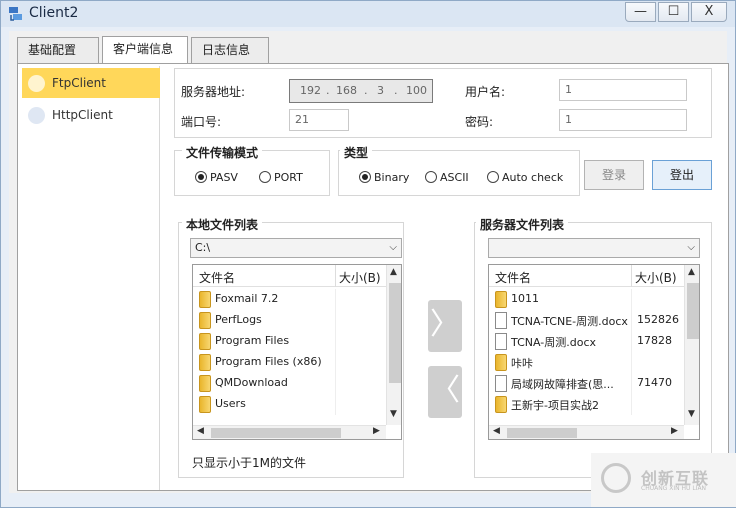  What do you see at coordinates (268, 361) in the screenshot?
I see `file-name: Program Files (x86)` at bounding box center [268, 361].